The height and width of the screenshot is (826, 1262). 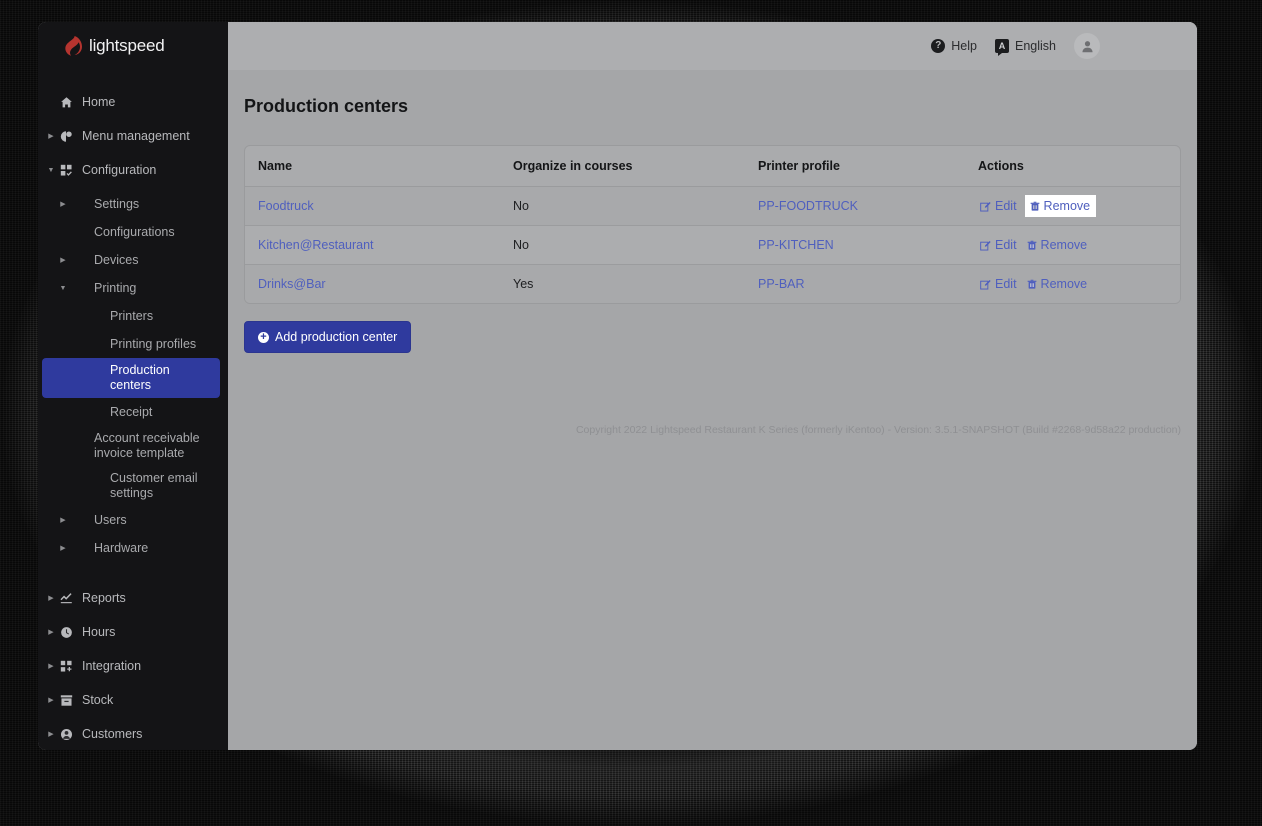 I want to click on cell-printer-profile: PP-FOODTRUCK, so click(x=855, y=206).